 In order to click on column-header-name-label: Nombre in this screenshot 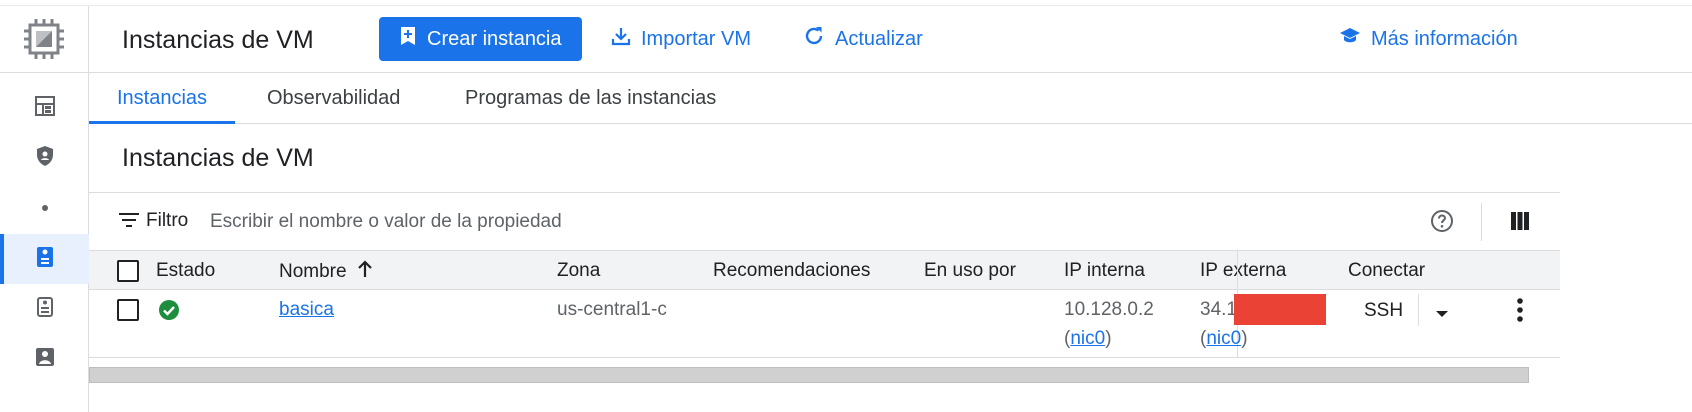, I will do `click(313, 271)`.